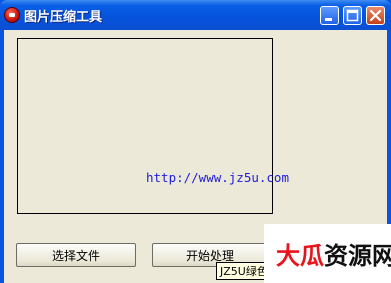  What do you see at coordinates (195, 15) in the screenshot?
I see `title-bar: 图片压缩工具` at bounding box center [195, 15].